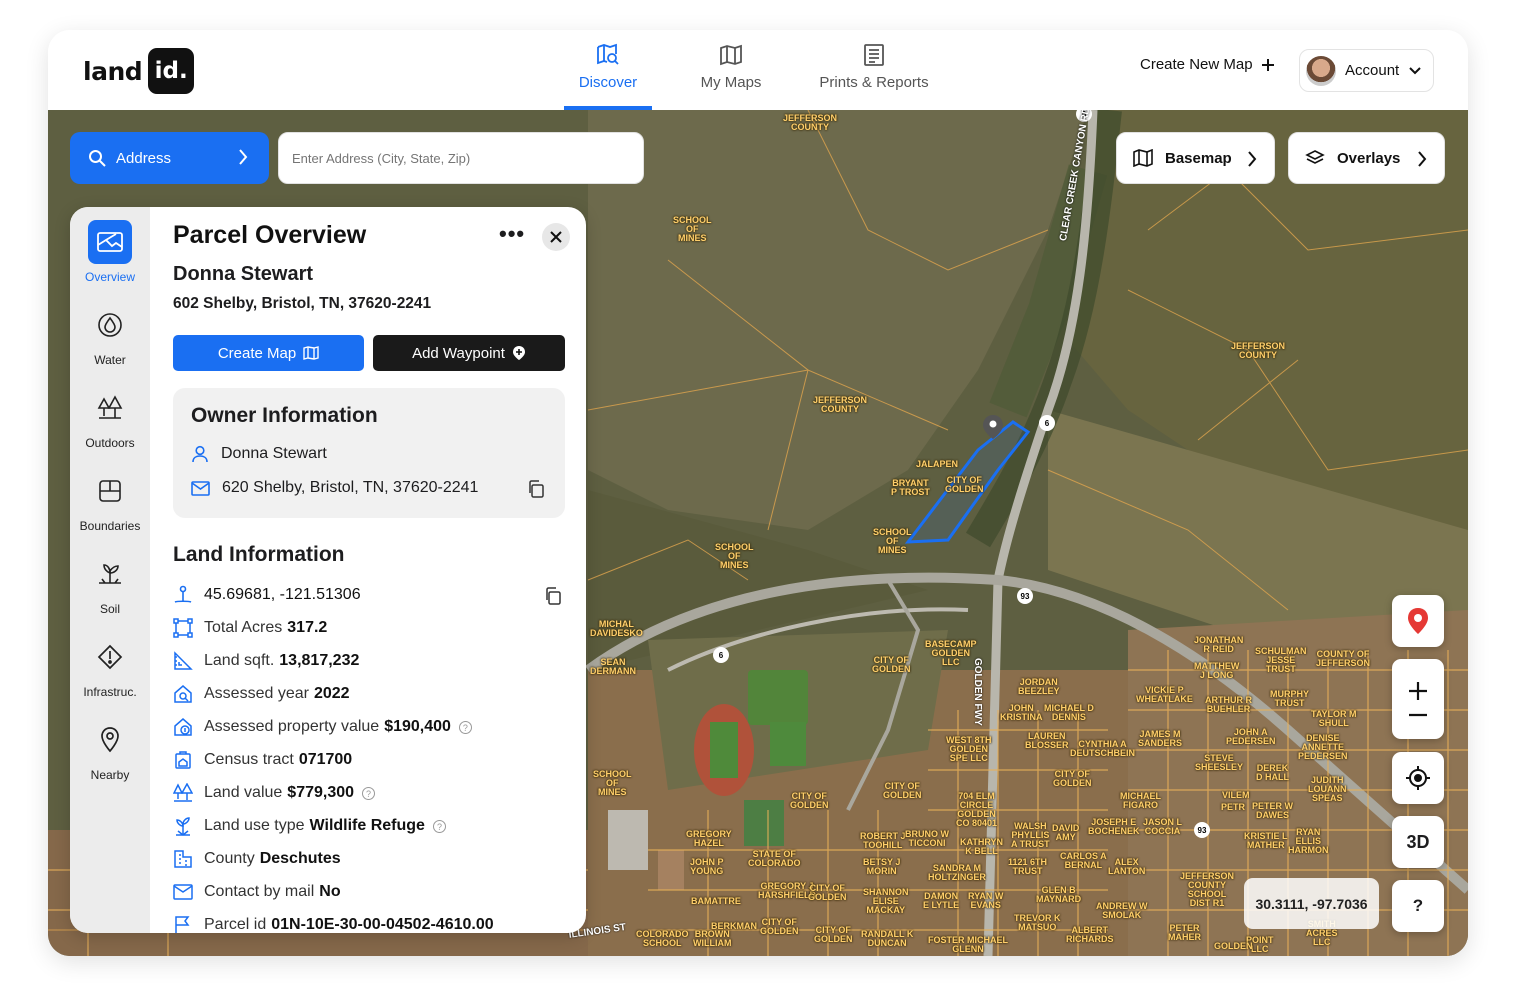 The height and width of the screenshot is (990, 1518). What do you see at coordinates (1418, 842) in the screenshot?
I see `3d-toggle-button: 3D` at bounding box center [1418, 842].